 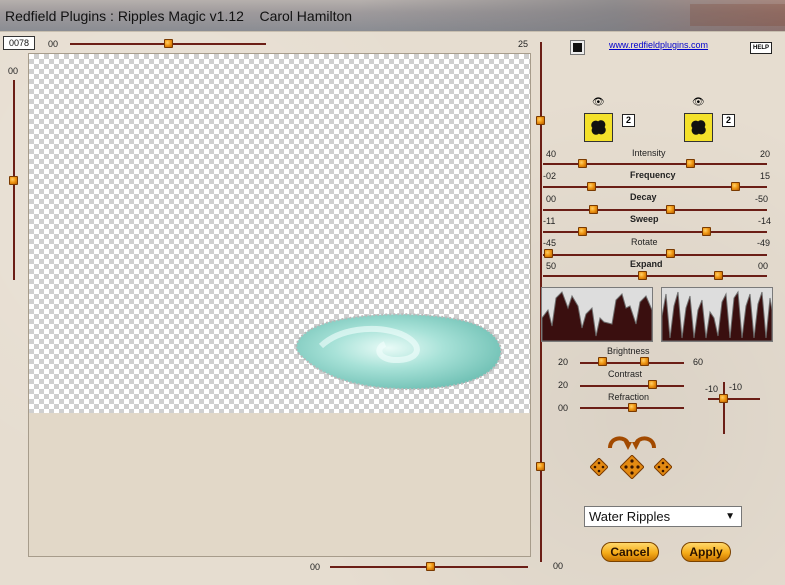 What do you see at coordinates (632, 407) in the screenshot?
I see `refraction-thumb` at bounding box center [632, 407].